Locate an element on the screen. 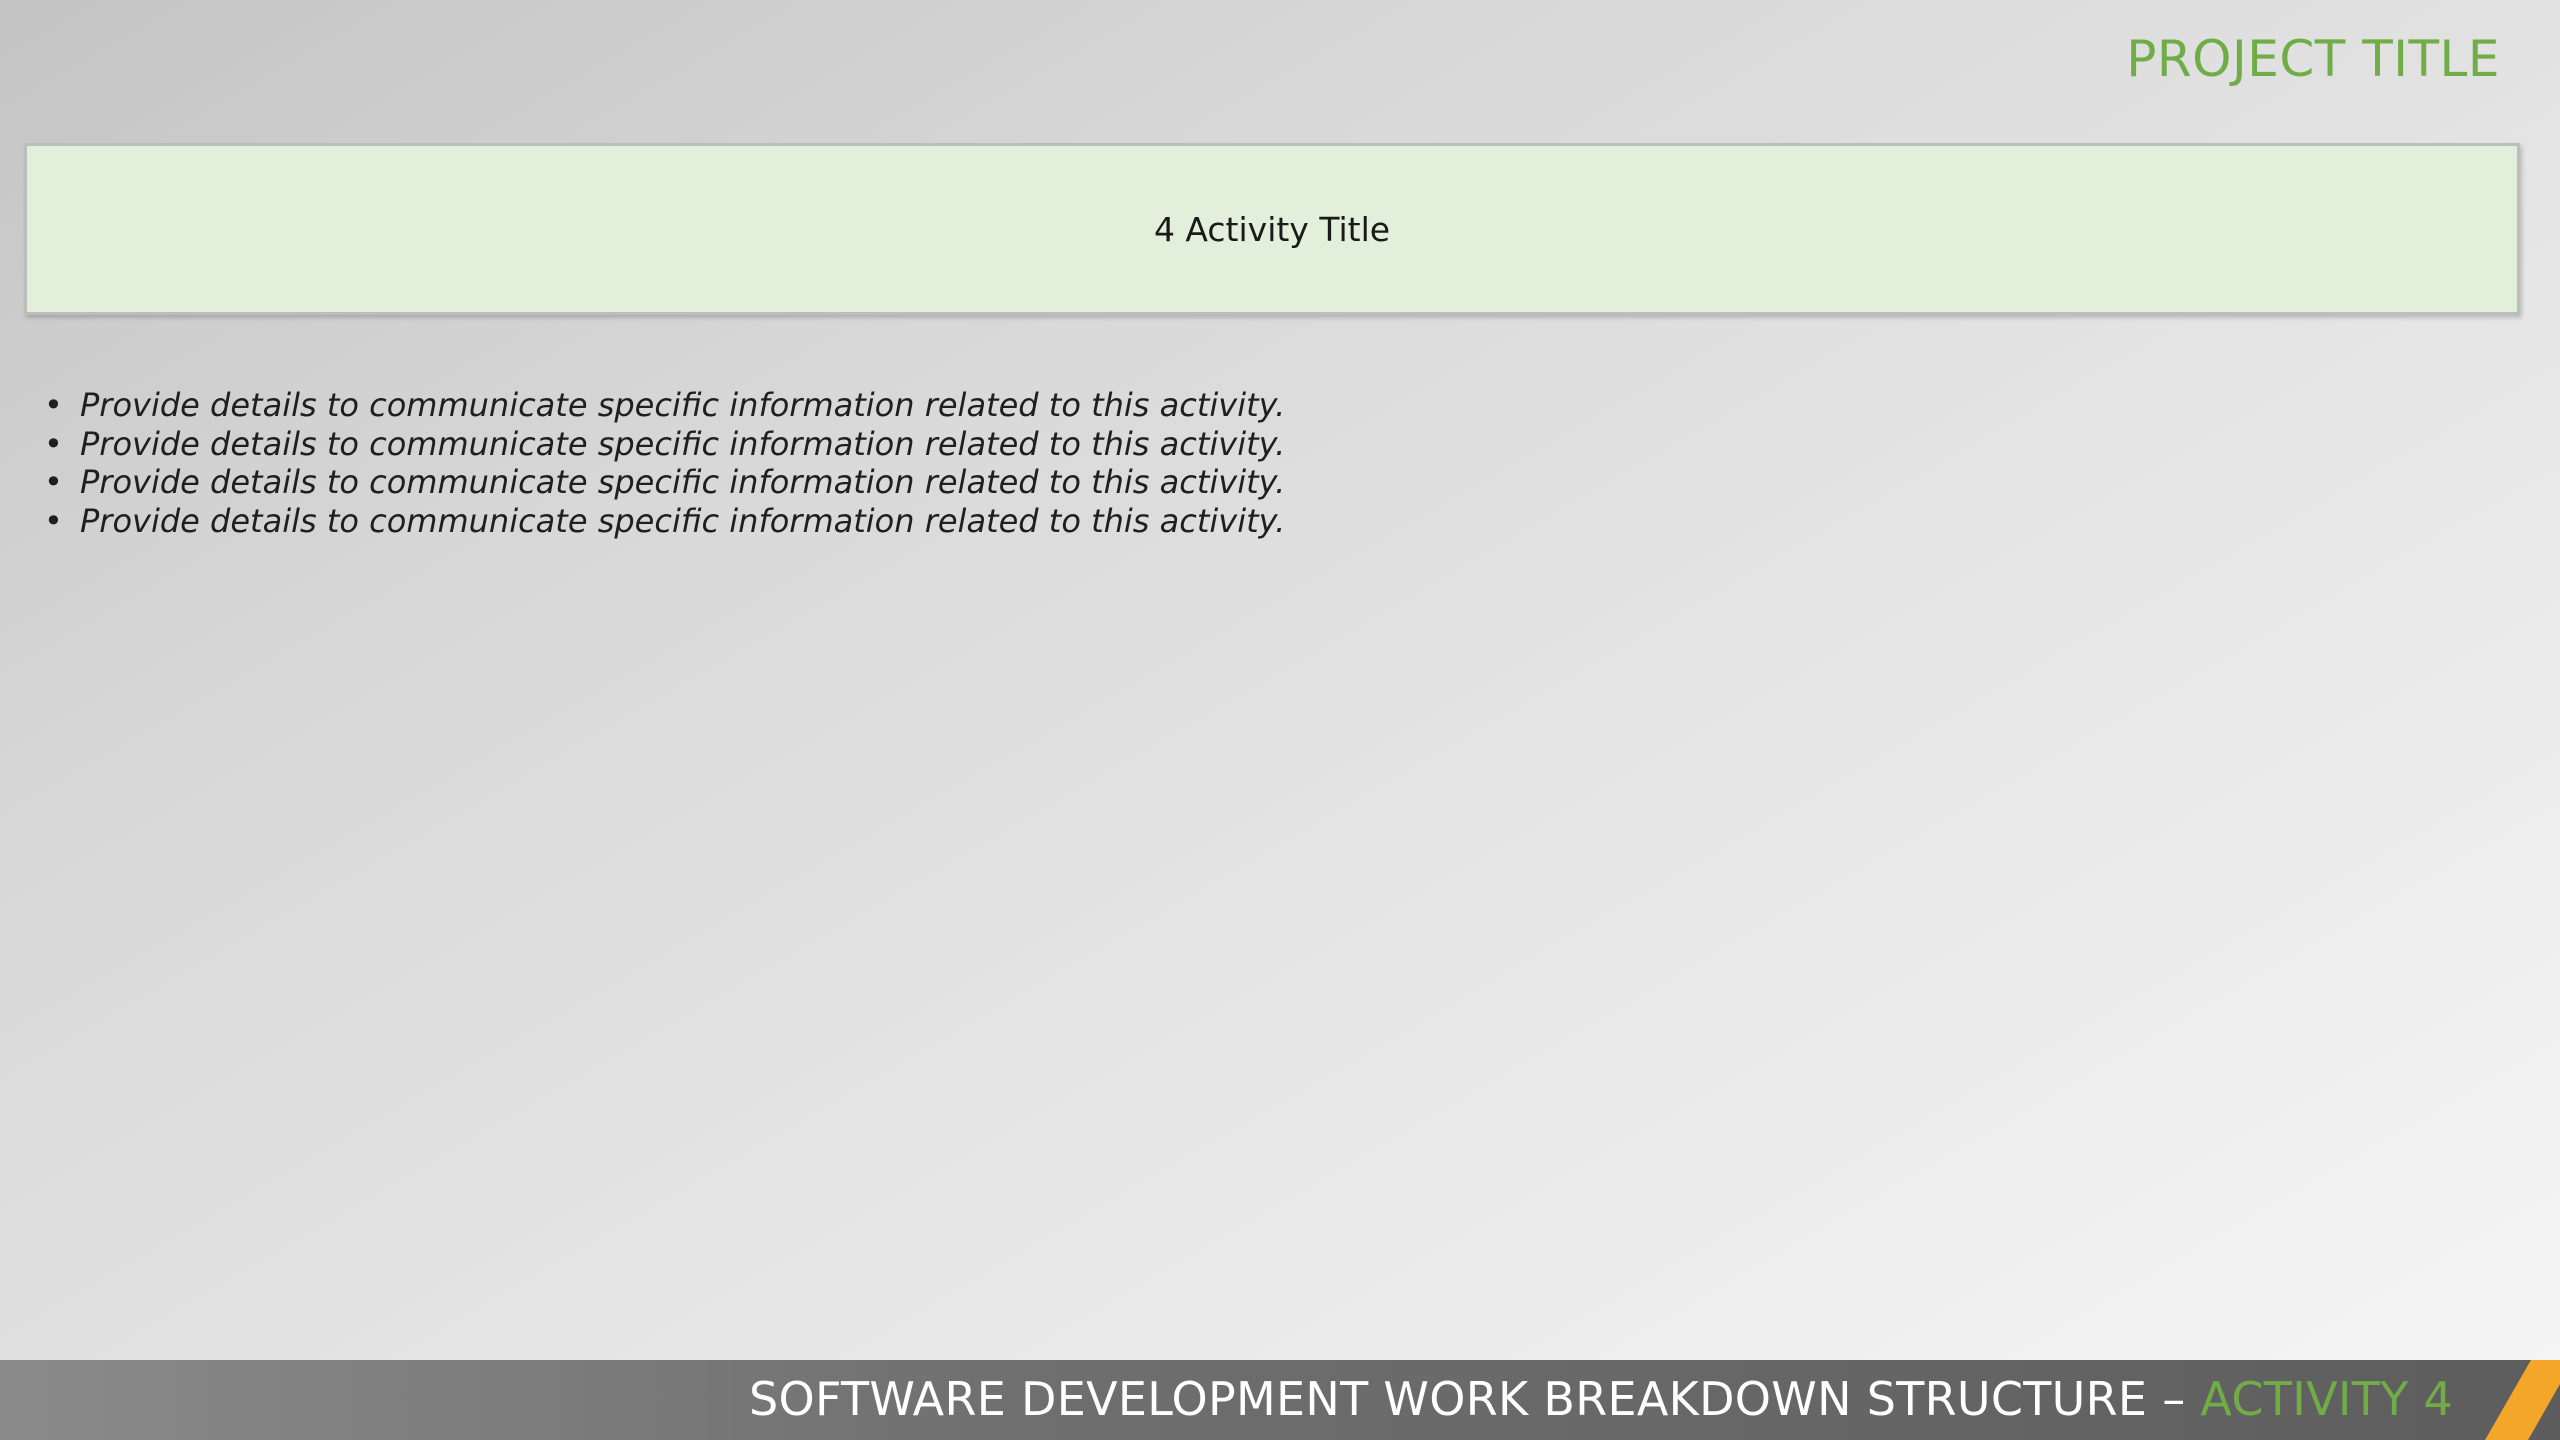 Image resolution: width=2560 pixels, height=1440 pixels. footer-activity-label: ACTIVITY 4 is located at coordinates (2326, 1399).